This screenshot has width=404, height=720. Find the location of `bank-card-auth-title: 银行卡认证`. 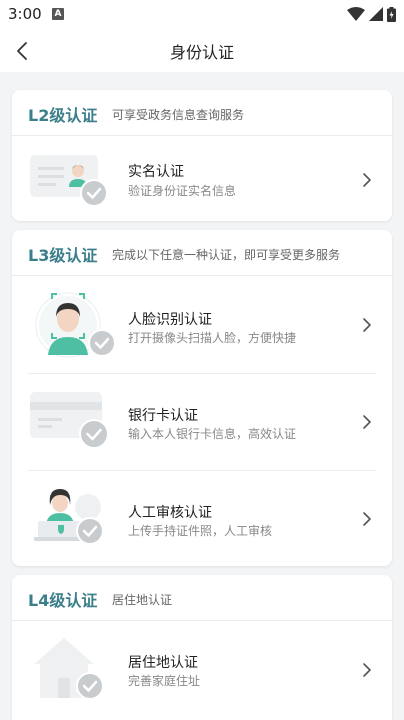

bank-card-auth-title: 银行卡认证 is located at coordinates (163, 416).